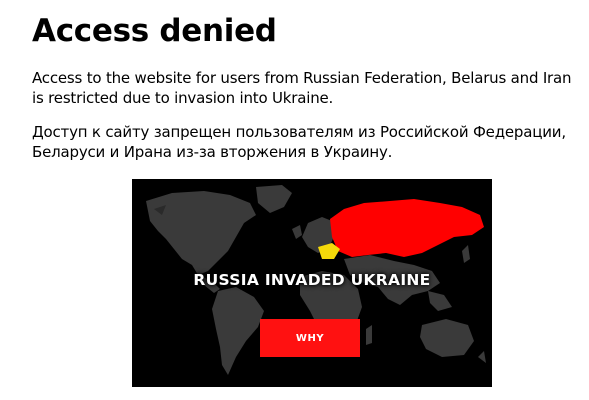 The width and height of the screenshot is (589, 400). What do you see at coordinates (310, 338) in the screenshot?
I see `why-button: WHY` at bounding box center [310, 338].